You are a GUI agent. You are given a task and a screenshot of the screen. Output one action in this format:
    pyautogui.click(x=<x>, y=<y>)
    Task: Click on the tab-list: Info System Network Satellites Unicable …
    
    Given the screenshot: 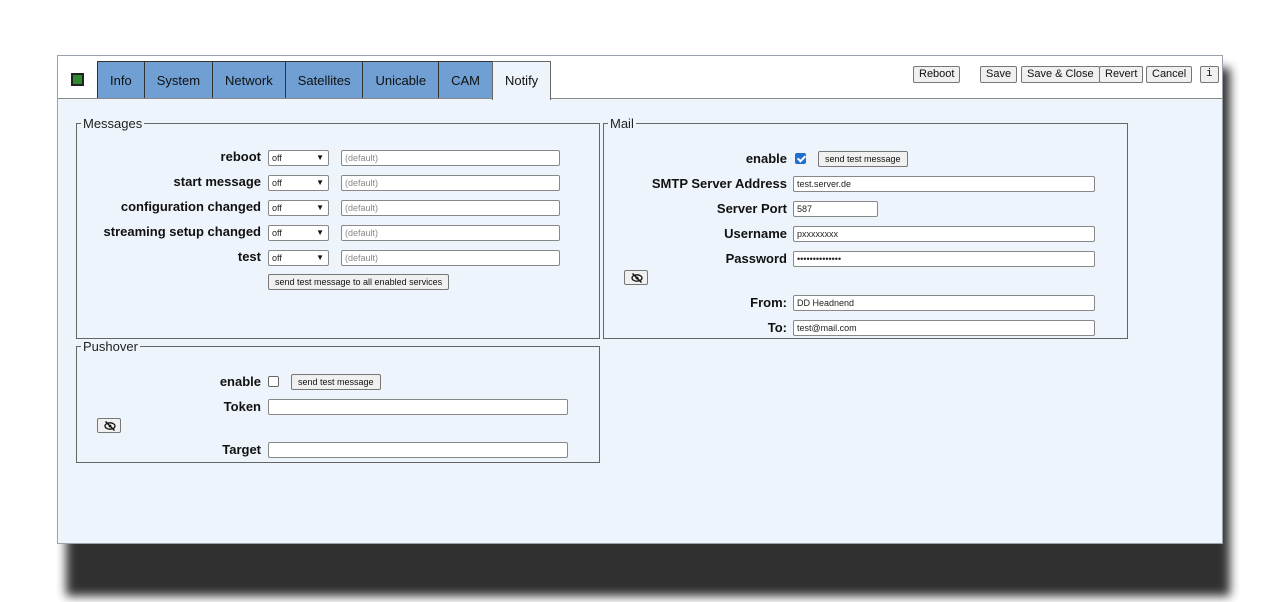 What is the action you would take?
    pyautogui.click(x=324, y=80)
    